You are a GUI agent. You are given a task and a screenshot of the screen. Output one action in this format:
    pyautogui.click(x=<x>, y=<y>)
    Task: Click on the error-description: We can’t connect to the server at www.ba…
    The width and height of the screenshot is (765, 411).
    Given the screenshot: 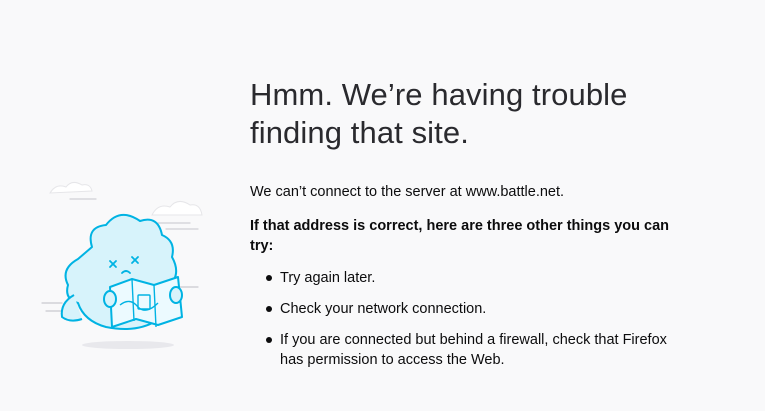 What is the action you would take?
    pyautogui.click(x=407, y=192)
    